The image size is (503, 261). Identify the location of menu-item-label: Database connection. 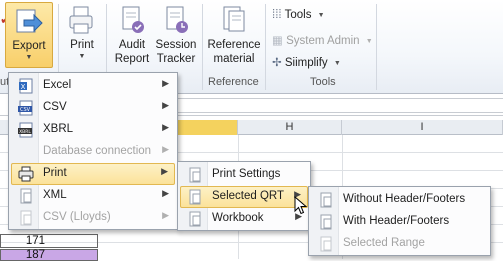
(97, 151).